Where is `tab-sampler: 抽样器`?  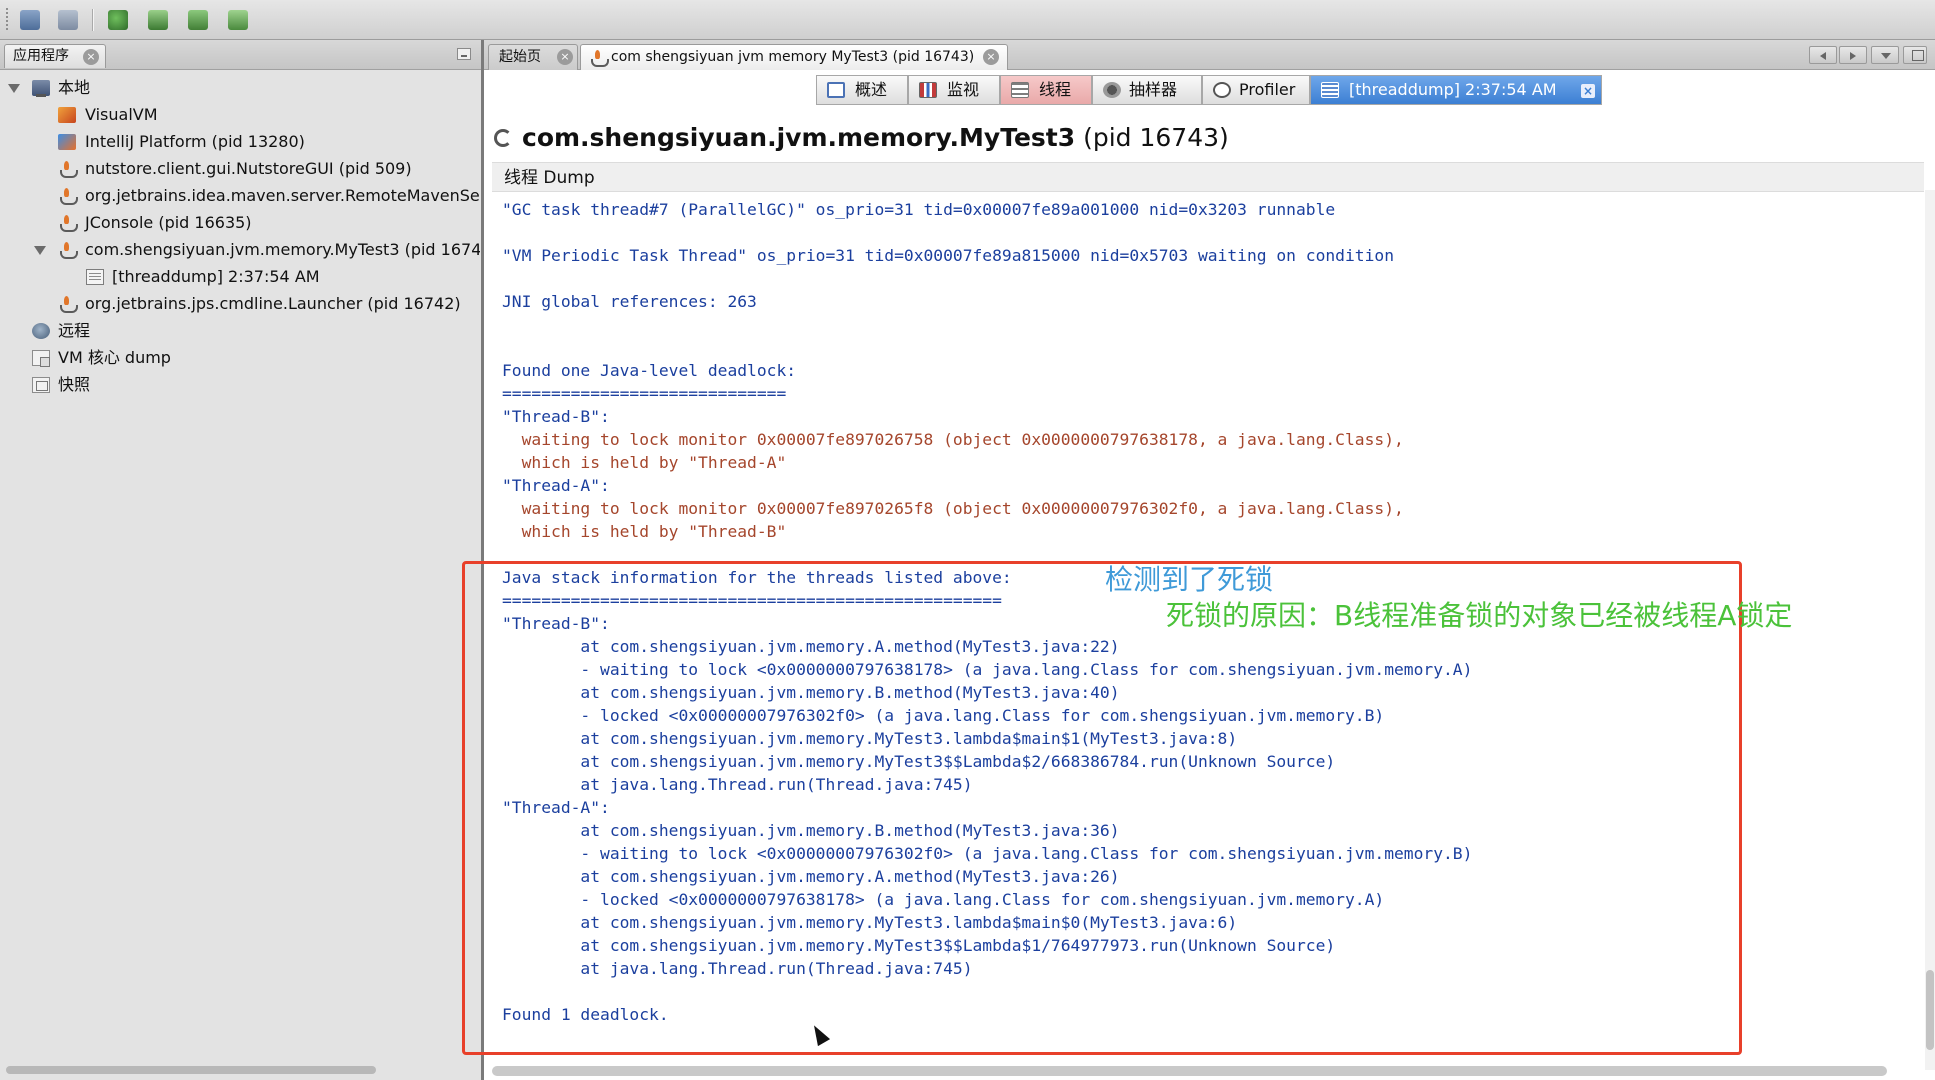
tab-sampler: 抽样器 is located at coordinates (1147, 90).